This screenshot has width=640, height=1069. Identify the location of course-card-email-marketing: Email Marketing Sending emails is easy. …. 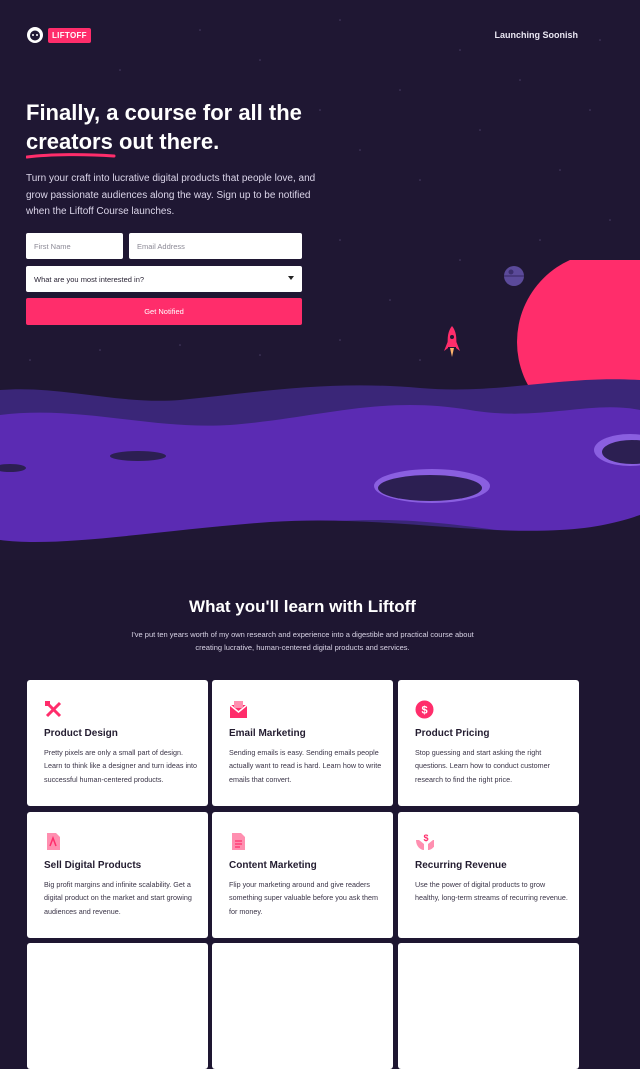
(302, 743).